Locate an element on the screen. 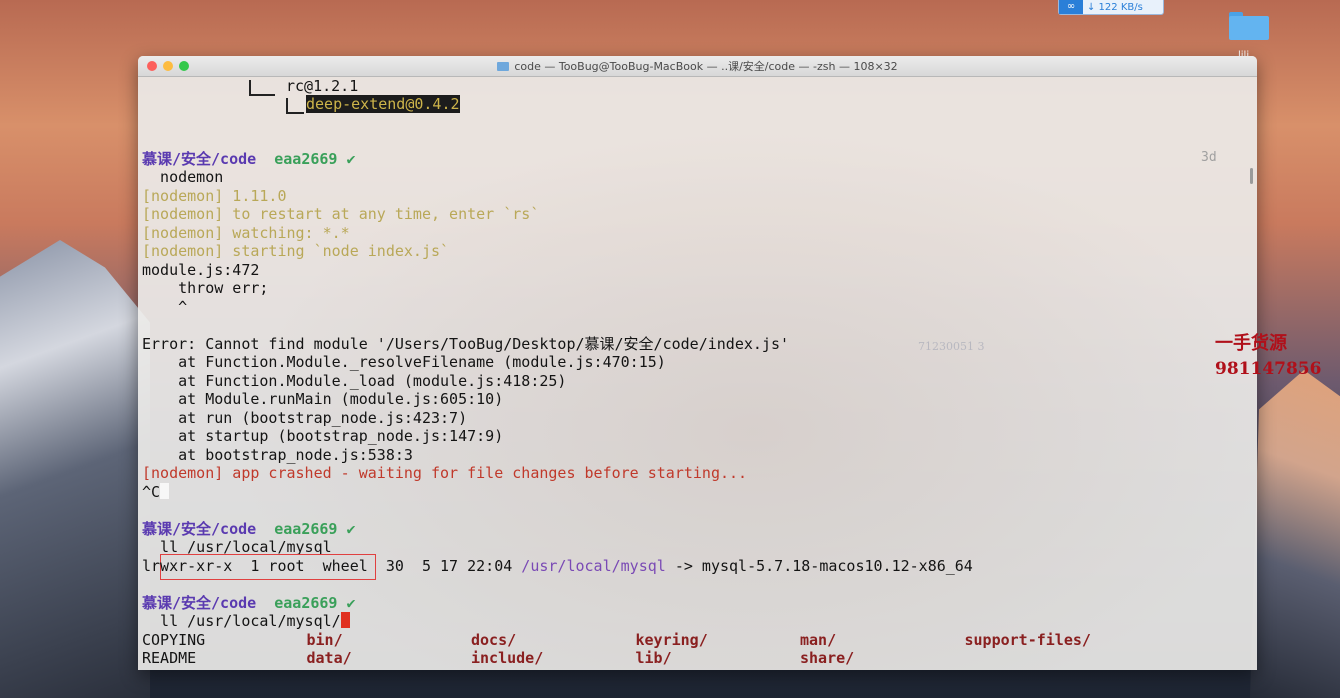 The width and height of the screenshot is (1340, 698). desktop-folder-icon is located at coordinates (1249, 26).